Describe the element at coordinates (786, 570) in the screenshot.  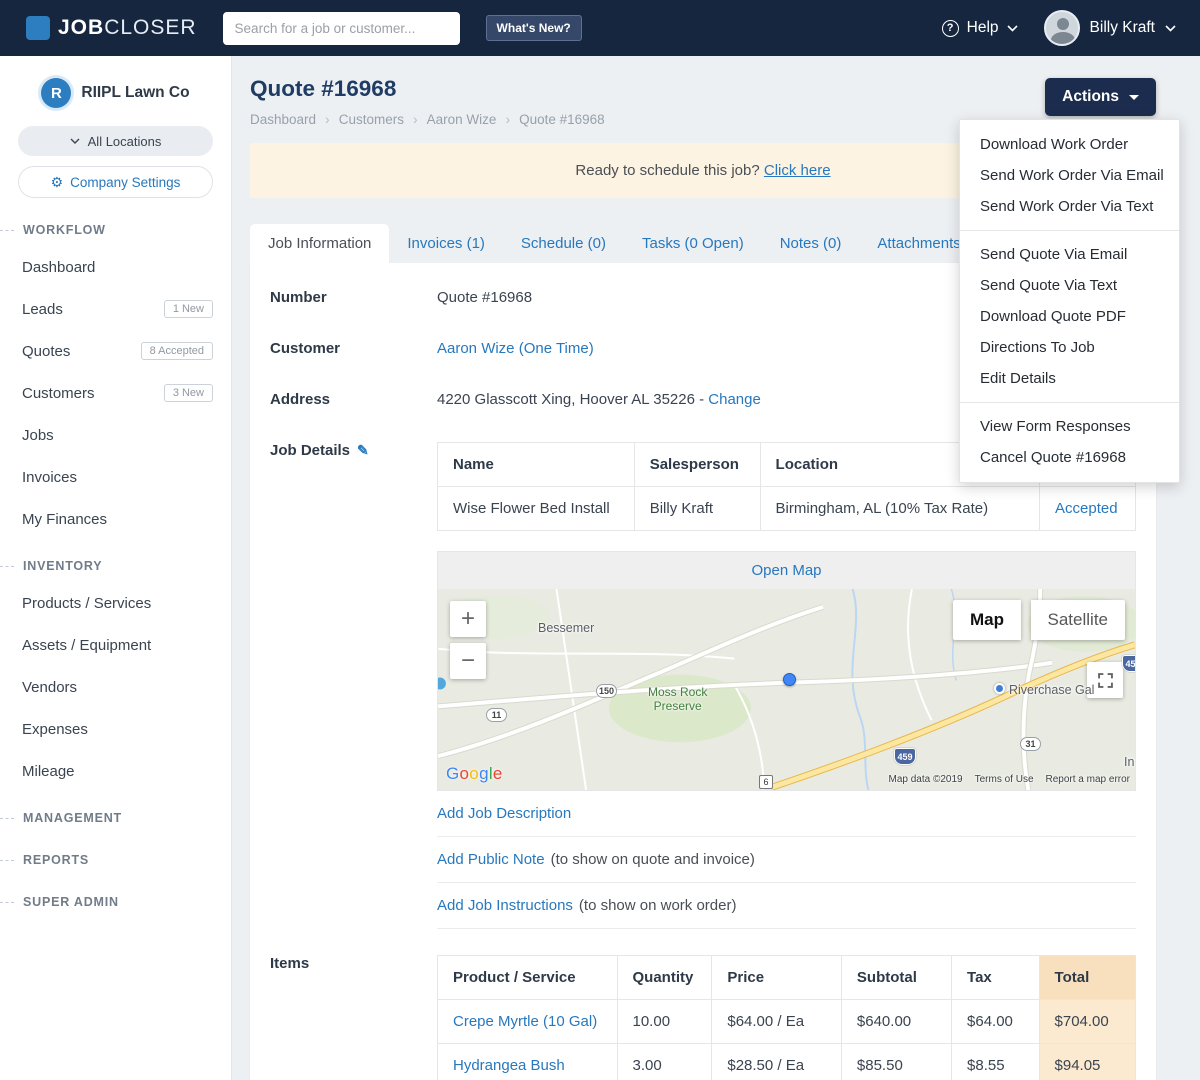
I see `open-map-link: Open Map` at that location.